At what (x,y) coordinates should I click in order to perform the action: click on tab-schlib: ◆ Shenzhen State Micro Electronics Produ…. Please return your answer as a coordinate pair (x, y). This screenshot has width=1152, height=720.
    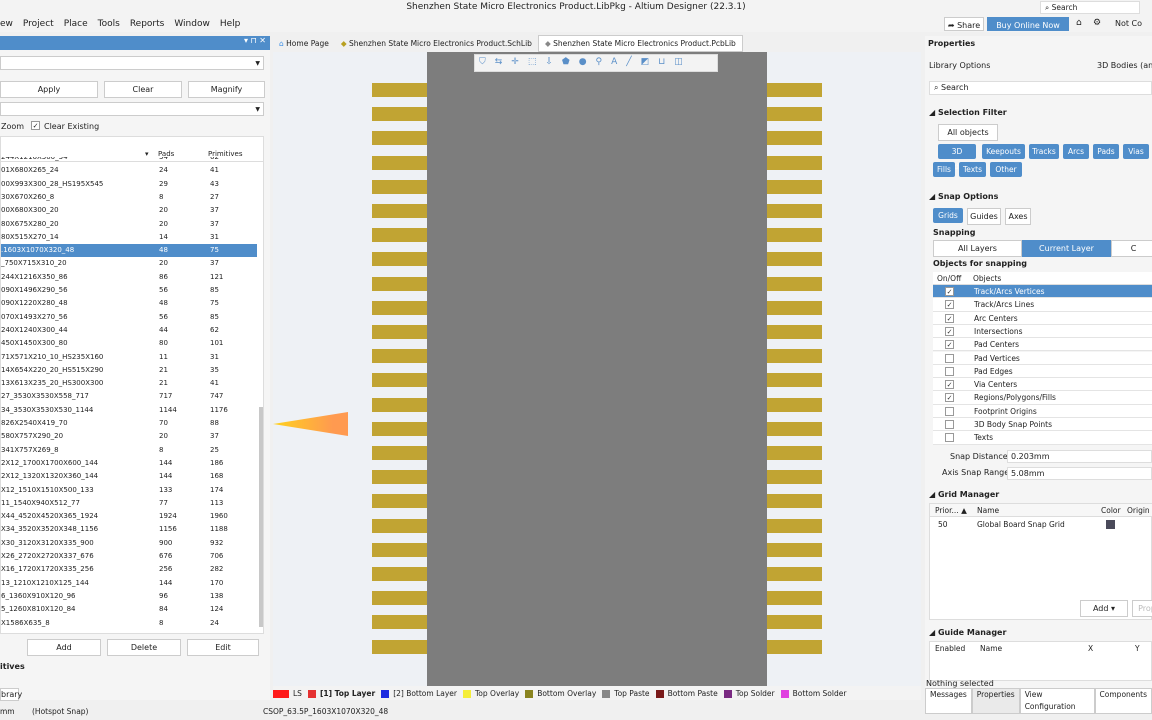
    Looking at the image, I should click on (436, 43).